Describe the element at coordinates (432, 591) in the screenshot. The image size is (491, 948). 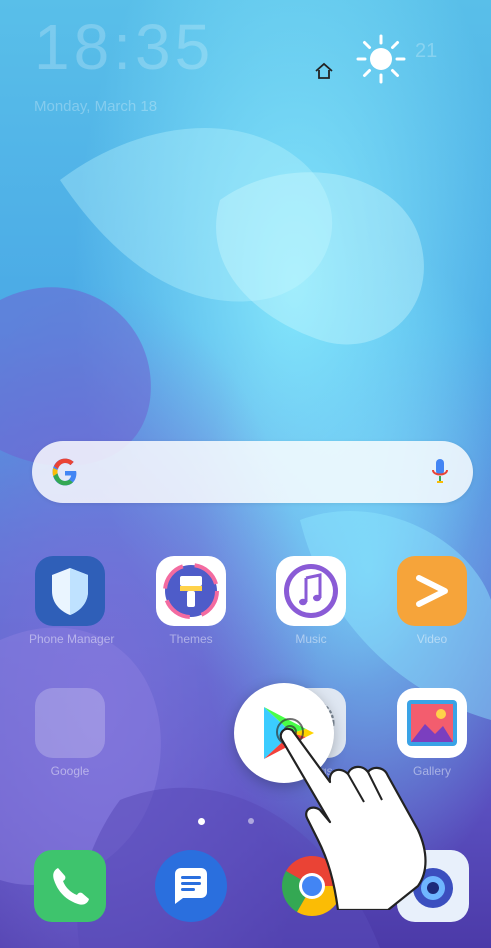
I see `play-icon` at that location.